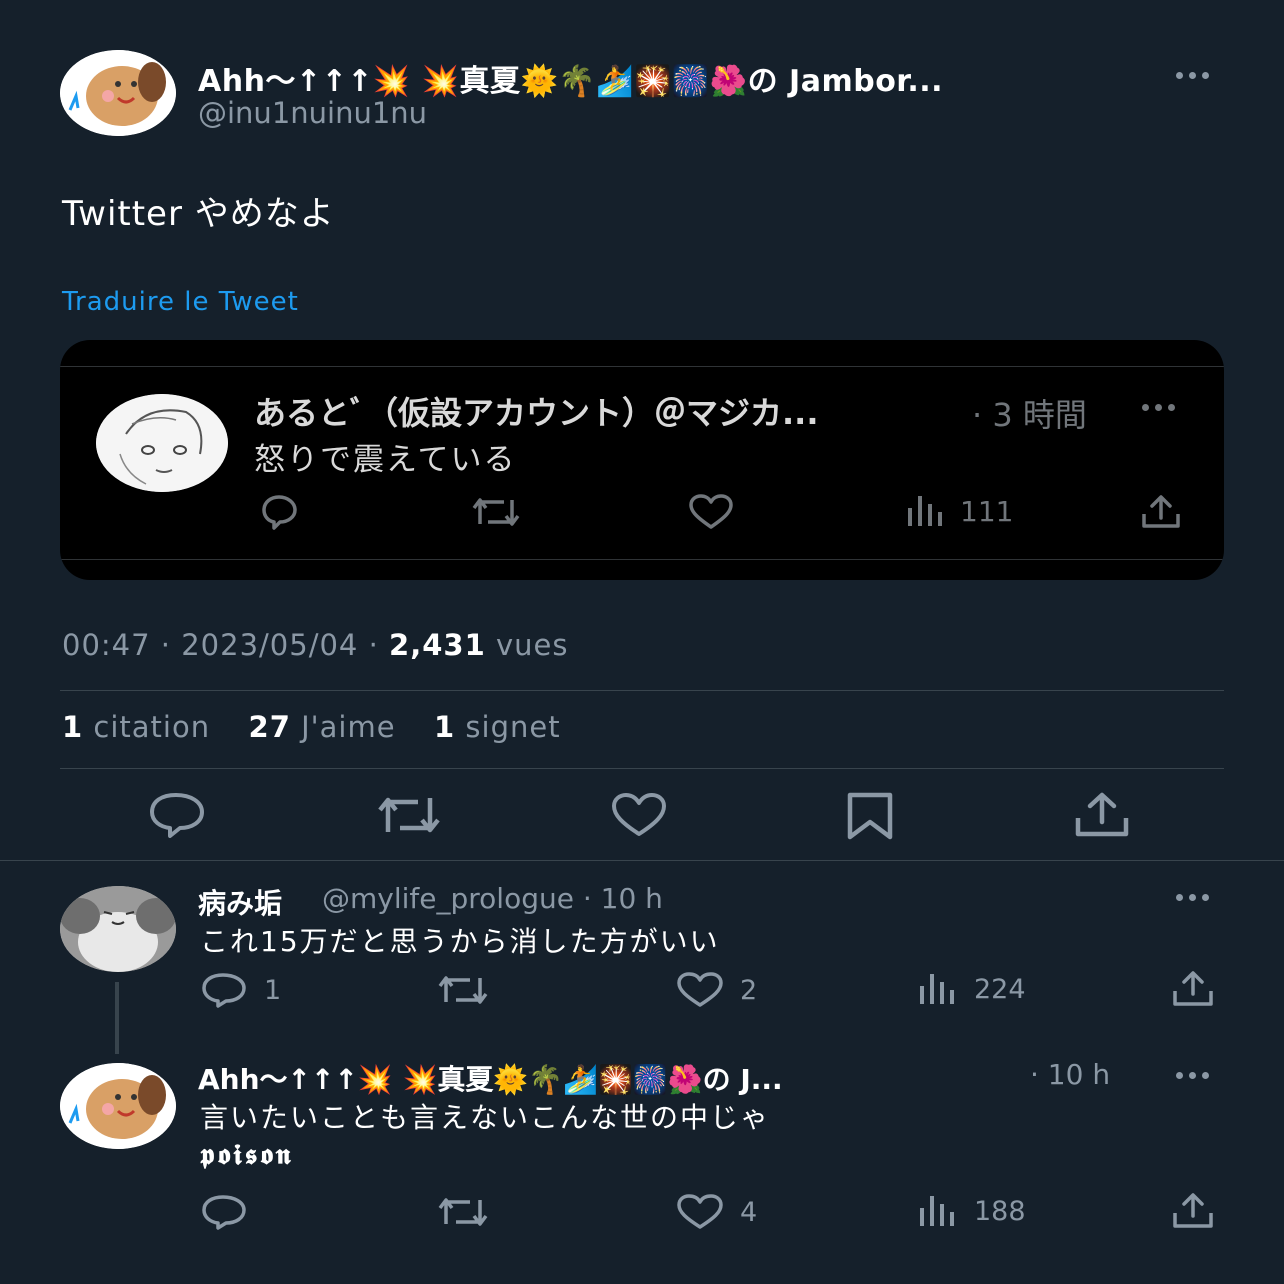 This screenshot has height=1284, width=1284. Describe the element at coordinates (642, 366) in the screenshot. I see `quote-top-rule` at that location.